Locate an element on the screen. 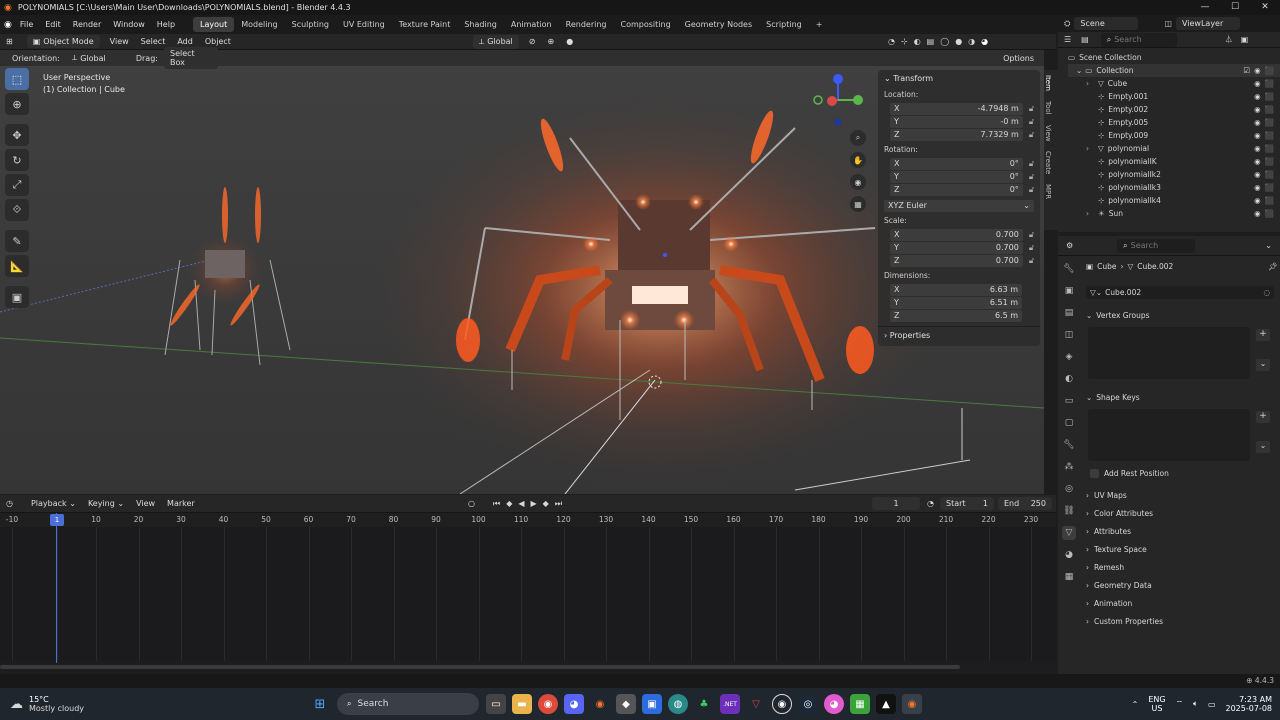  add-cube-icon: ▣ is located at coordinates (17, 297).